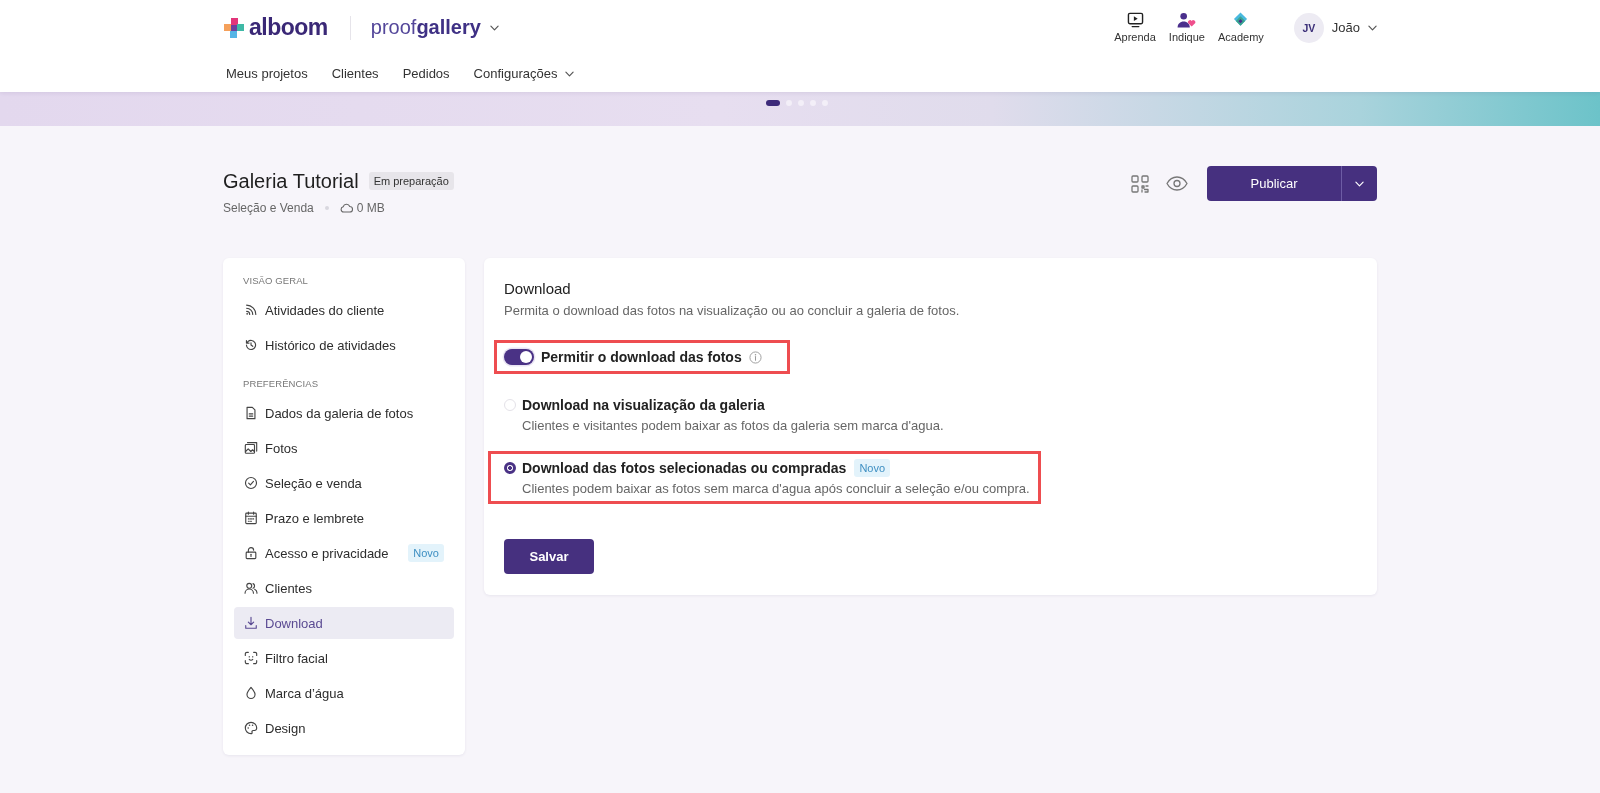 The width and height of the screenshot is (1600, 793). Describe the element at coordinates (755, 357) in the screenshot. I see `info-icon` at that location.